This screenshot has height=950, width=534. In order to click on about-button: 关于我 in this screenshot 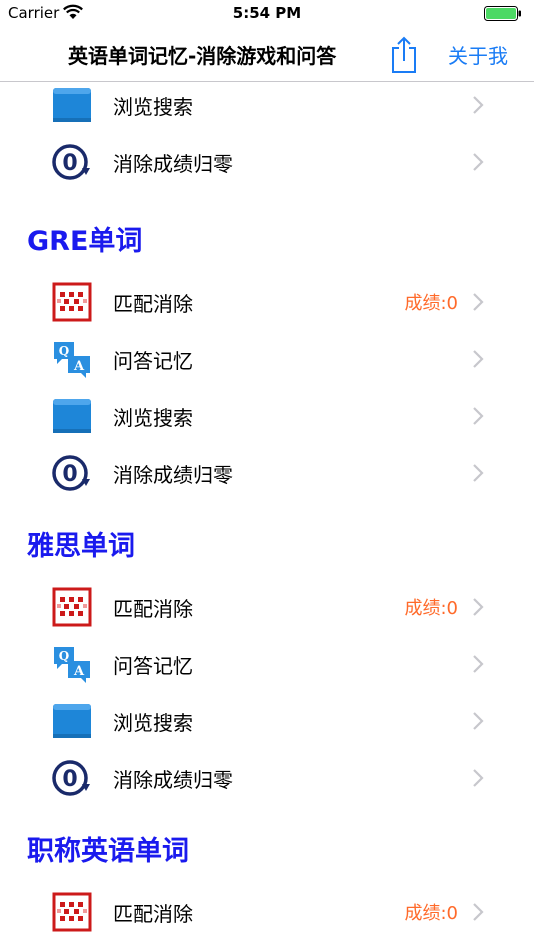, I will do `click(478, 54)`.